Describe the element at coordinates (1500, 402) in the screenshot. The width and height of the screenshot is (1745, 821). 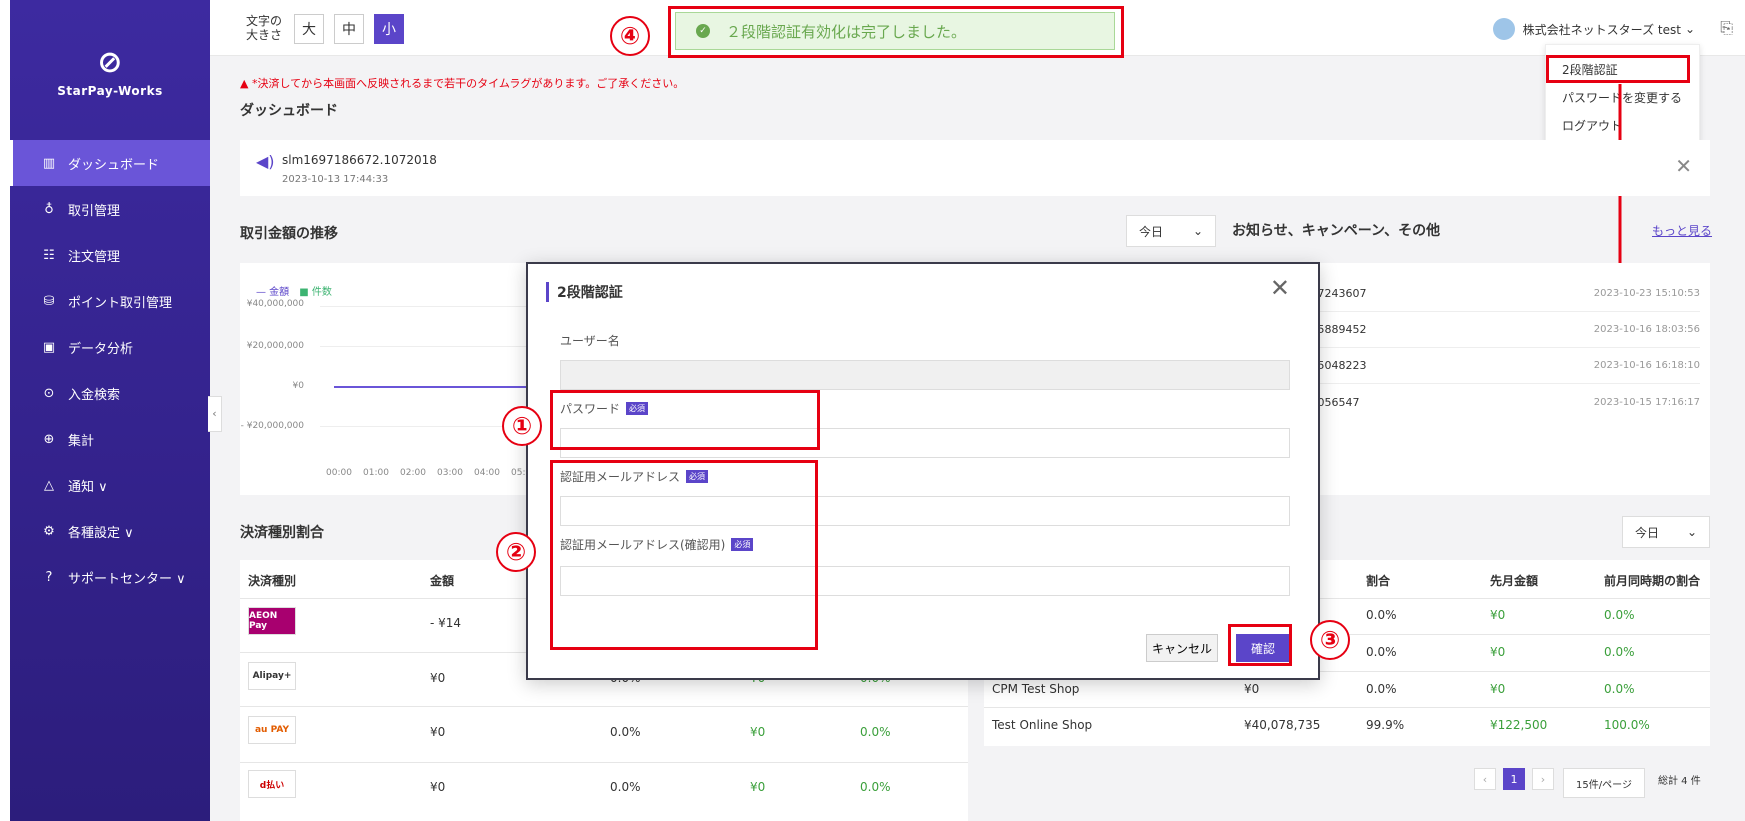
I see `news-item: 77.056547 2023-10-15 17:16:17` at that location.